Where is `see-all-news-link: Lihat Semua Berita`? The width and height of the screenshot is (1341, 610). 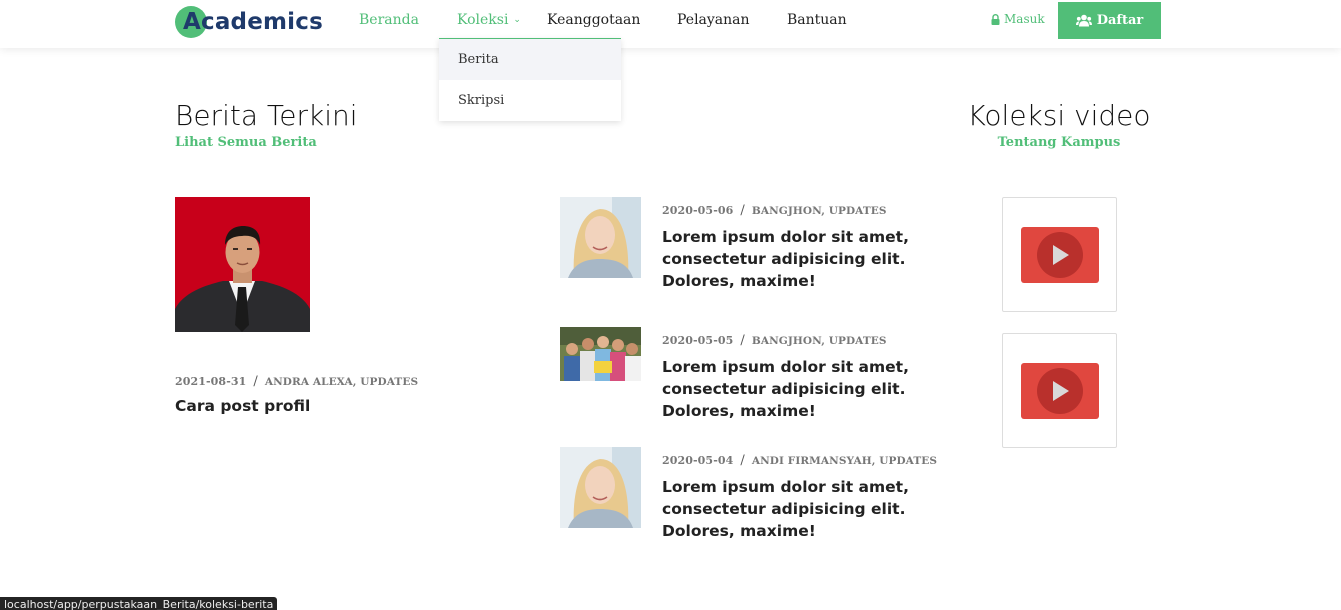
see-all-news-link: Lihat Semua Berita is located at coordinates (246, 142).